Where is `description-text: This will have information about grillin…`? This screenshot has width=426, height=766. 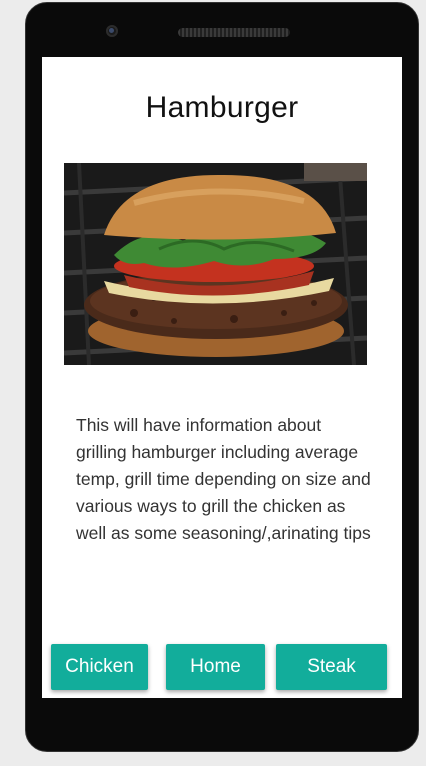 description-text: This will have information about grillin… is located at coordinates (223, 479).